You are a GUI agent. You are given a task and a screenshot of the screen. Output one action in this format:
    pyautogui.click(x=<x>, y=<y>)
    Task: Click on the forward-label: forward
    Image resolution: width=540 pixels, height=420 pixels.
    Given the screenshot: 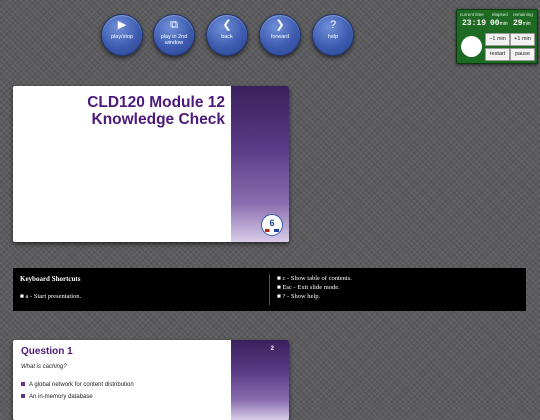 What is the action you would take?
    pyautogui.click(x=280, y=37)
    